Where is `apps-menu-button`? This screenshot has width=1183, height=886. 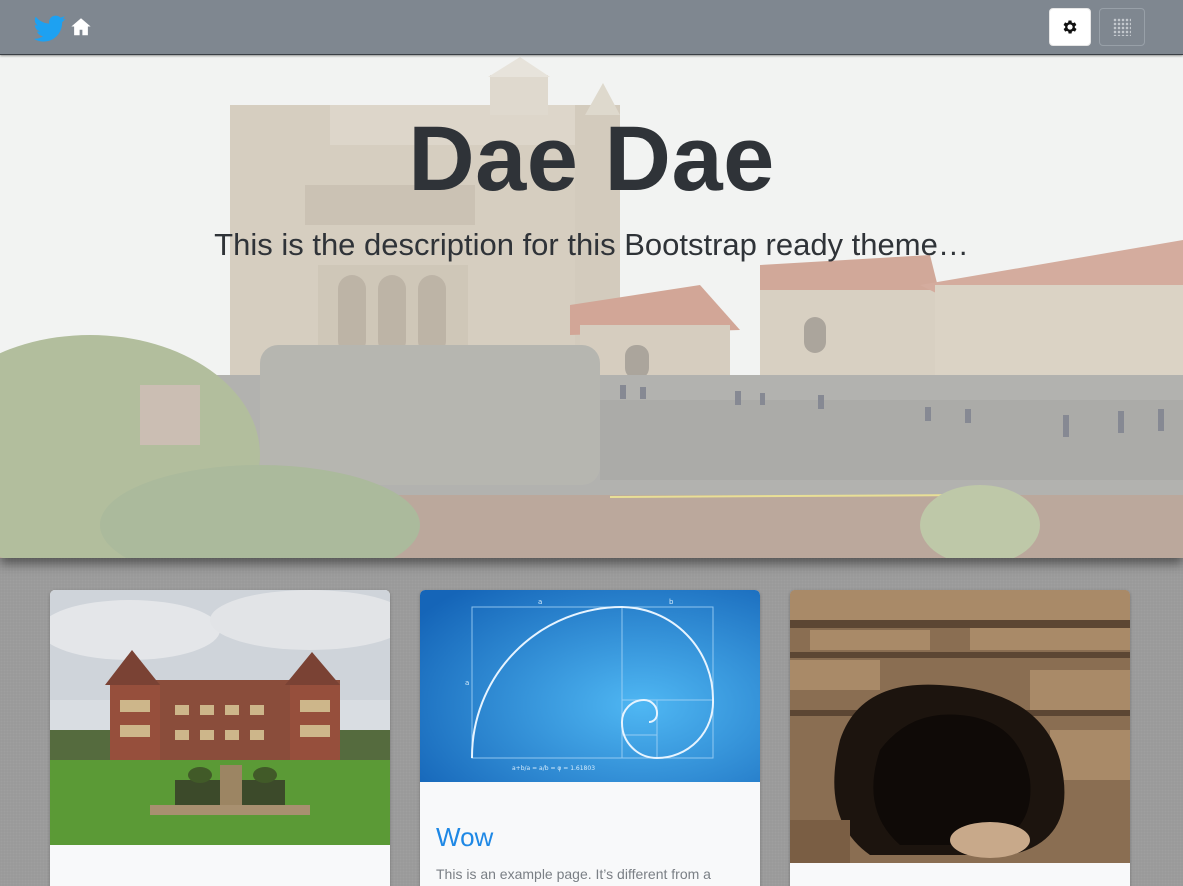 apps-menu-button is located at coordinates (1122, 27).